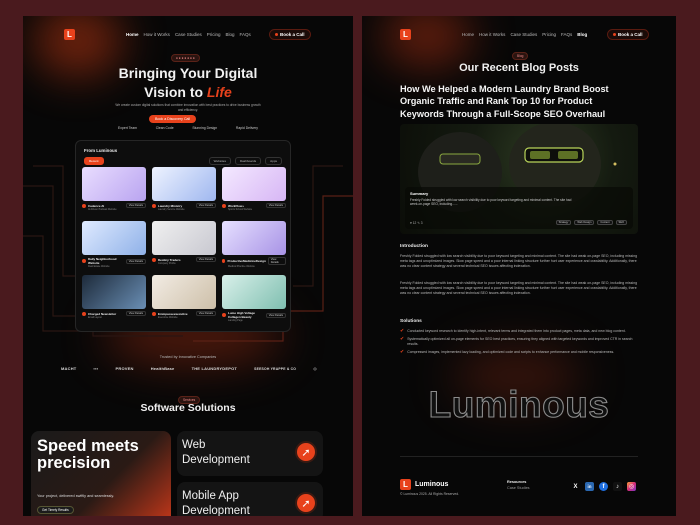 The image size is (700, 525). What do you see at coordinates (96, 205) in the screenshot?
I see `project-title: Cadence AI` at bounding box center [96, 205].